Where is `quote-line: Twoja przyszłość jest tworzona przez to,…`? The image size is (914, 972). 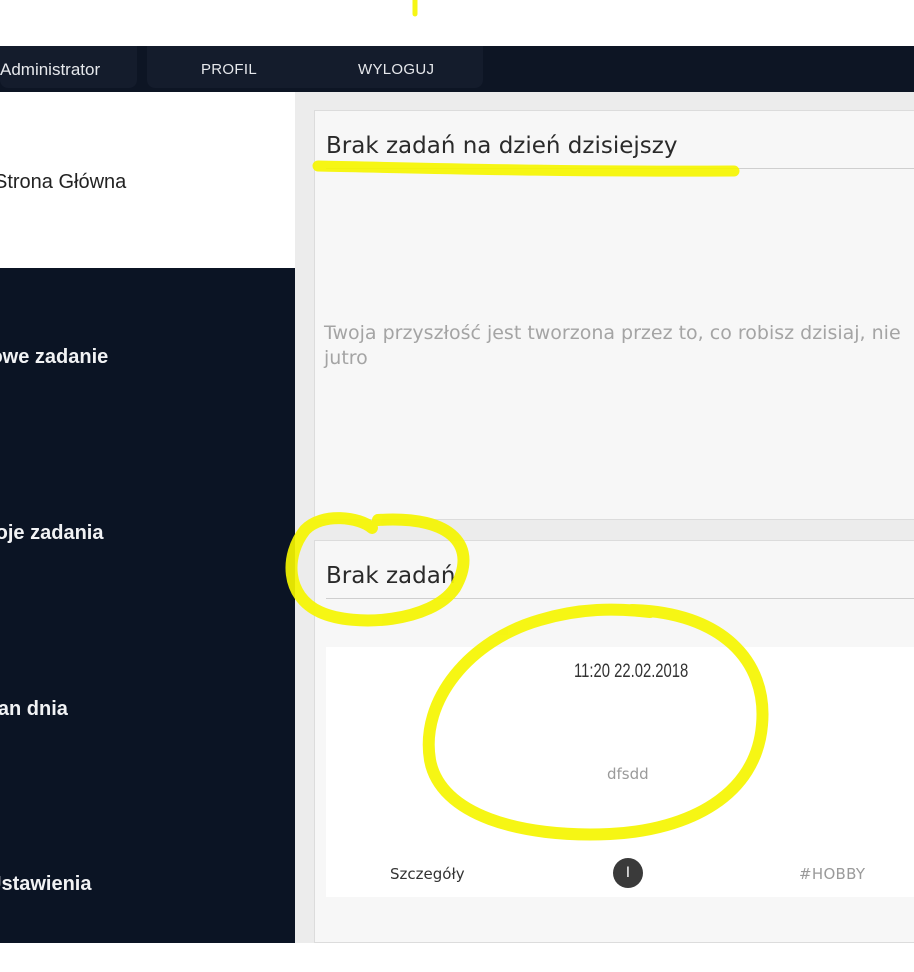 quote-line: Twoja przyszłość jest tworzona przez to,… is located at coordinates (612, 333).